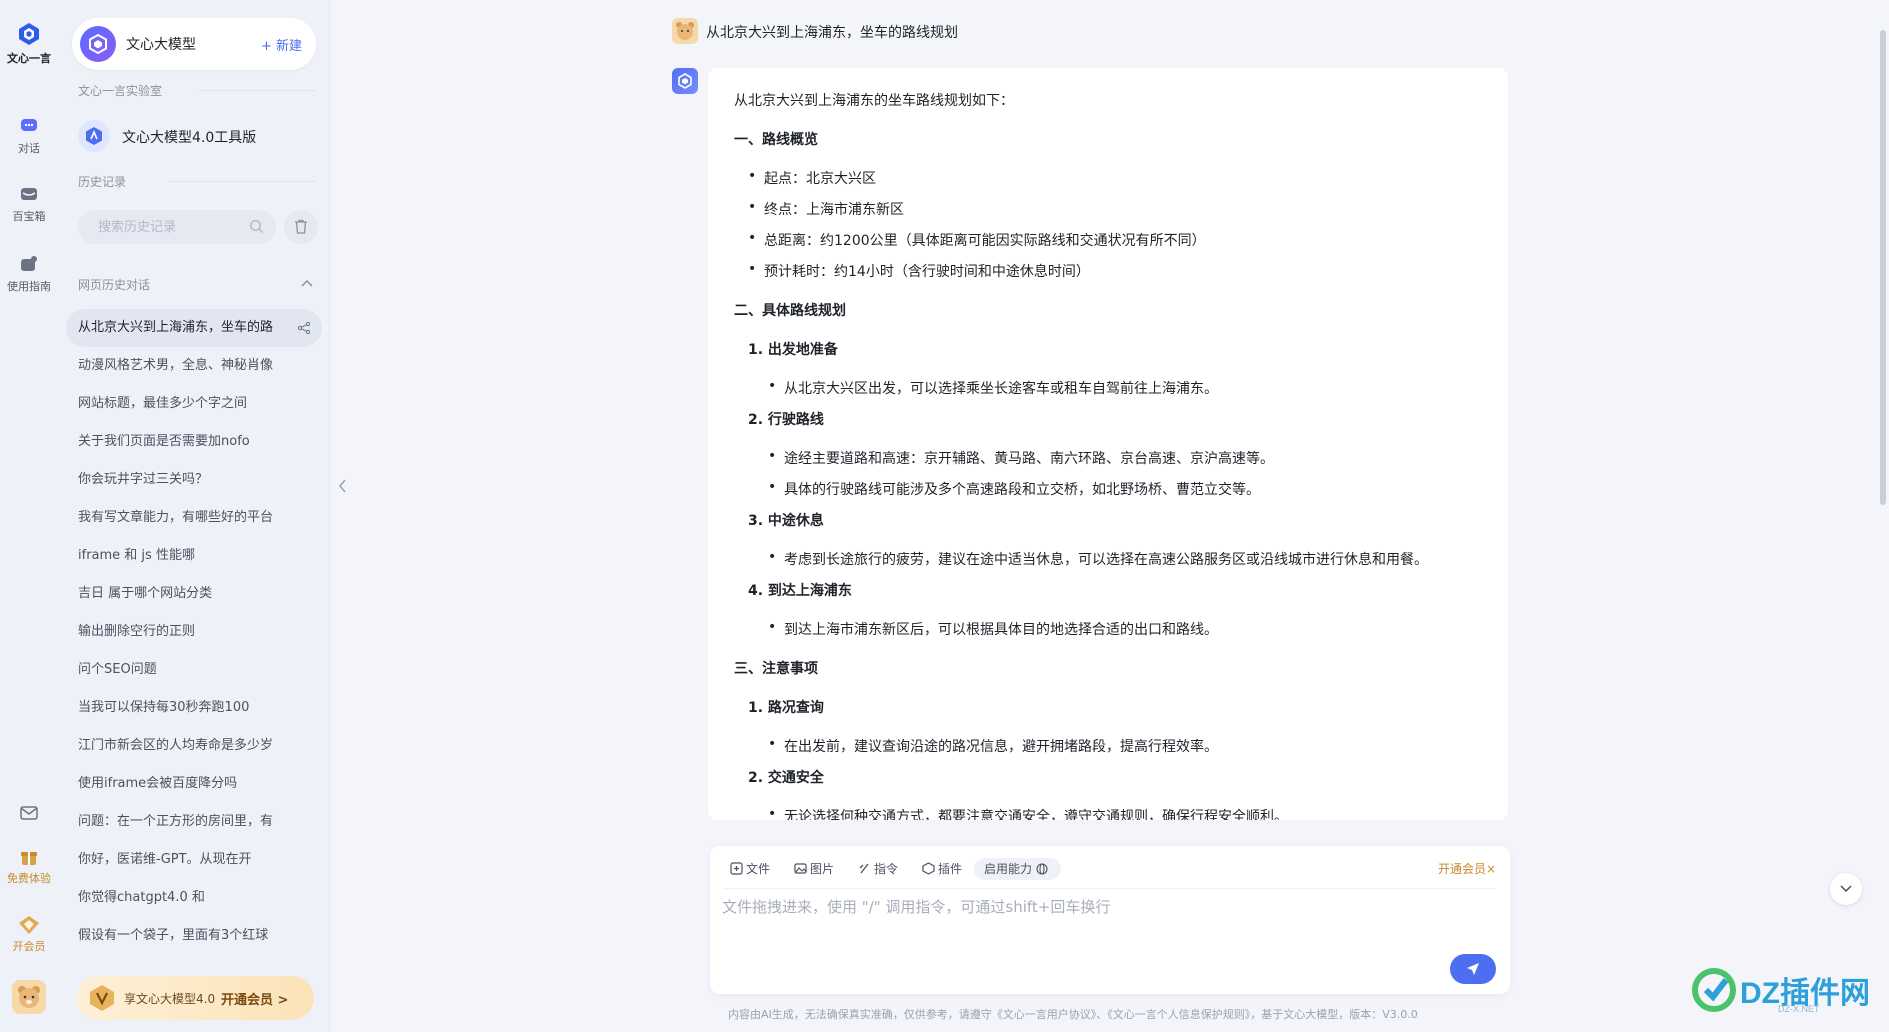  Describe the element at coordinates (832, 33) in the screenshot. I see `user-question-text: 从北京大兴到上海浦东，坐车的路线规划` at that location.